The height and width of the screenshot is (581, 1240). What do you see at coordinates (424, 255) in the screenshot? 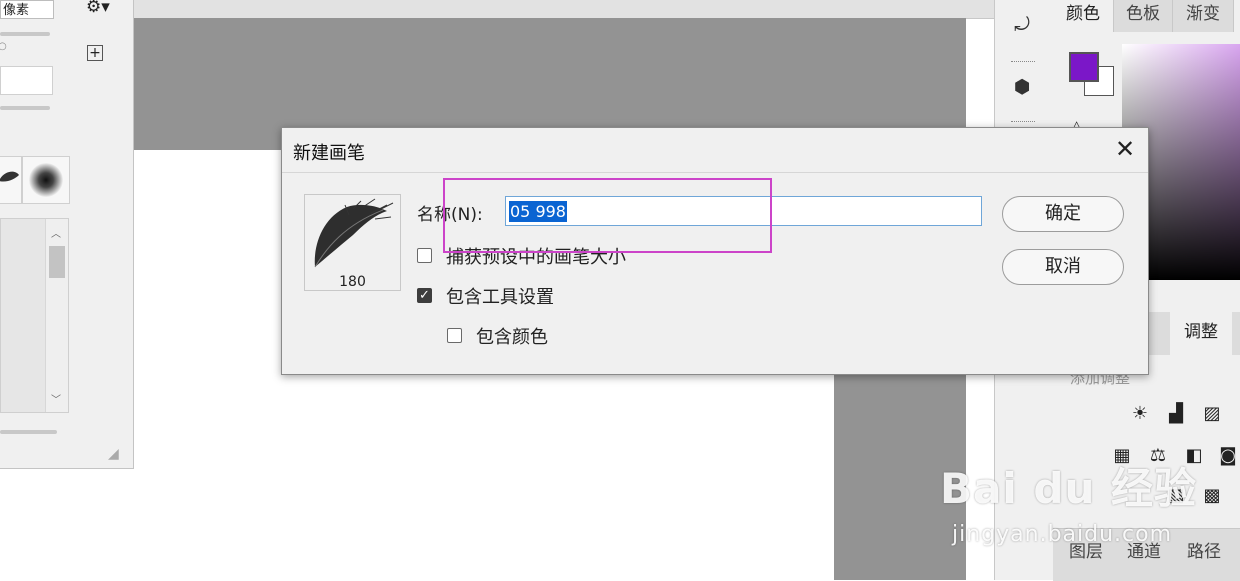
I see `capture-brush-size-checkbox` at bounding box center [424, 255].